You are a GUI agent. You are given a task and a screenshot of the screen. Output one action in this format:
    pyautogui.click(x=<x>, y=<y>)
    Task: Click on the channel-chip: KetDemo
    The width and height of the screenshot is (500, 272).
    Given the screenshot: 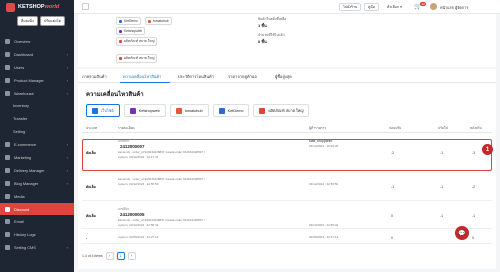 What is the action you would take?
    pyautogui.click(x=128, y=21)
    